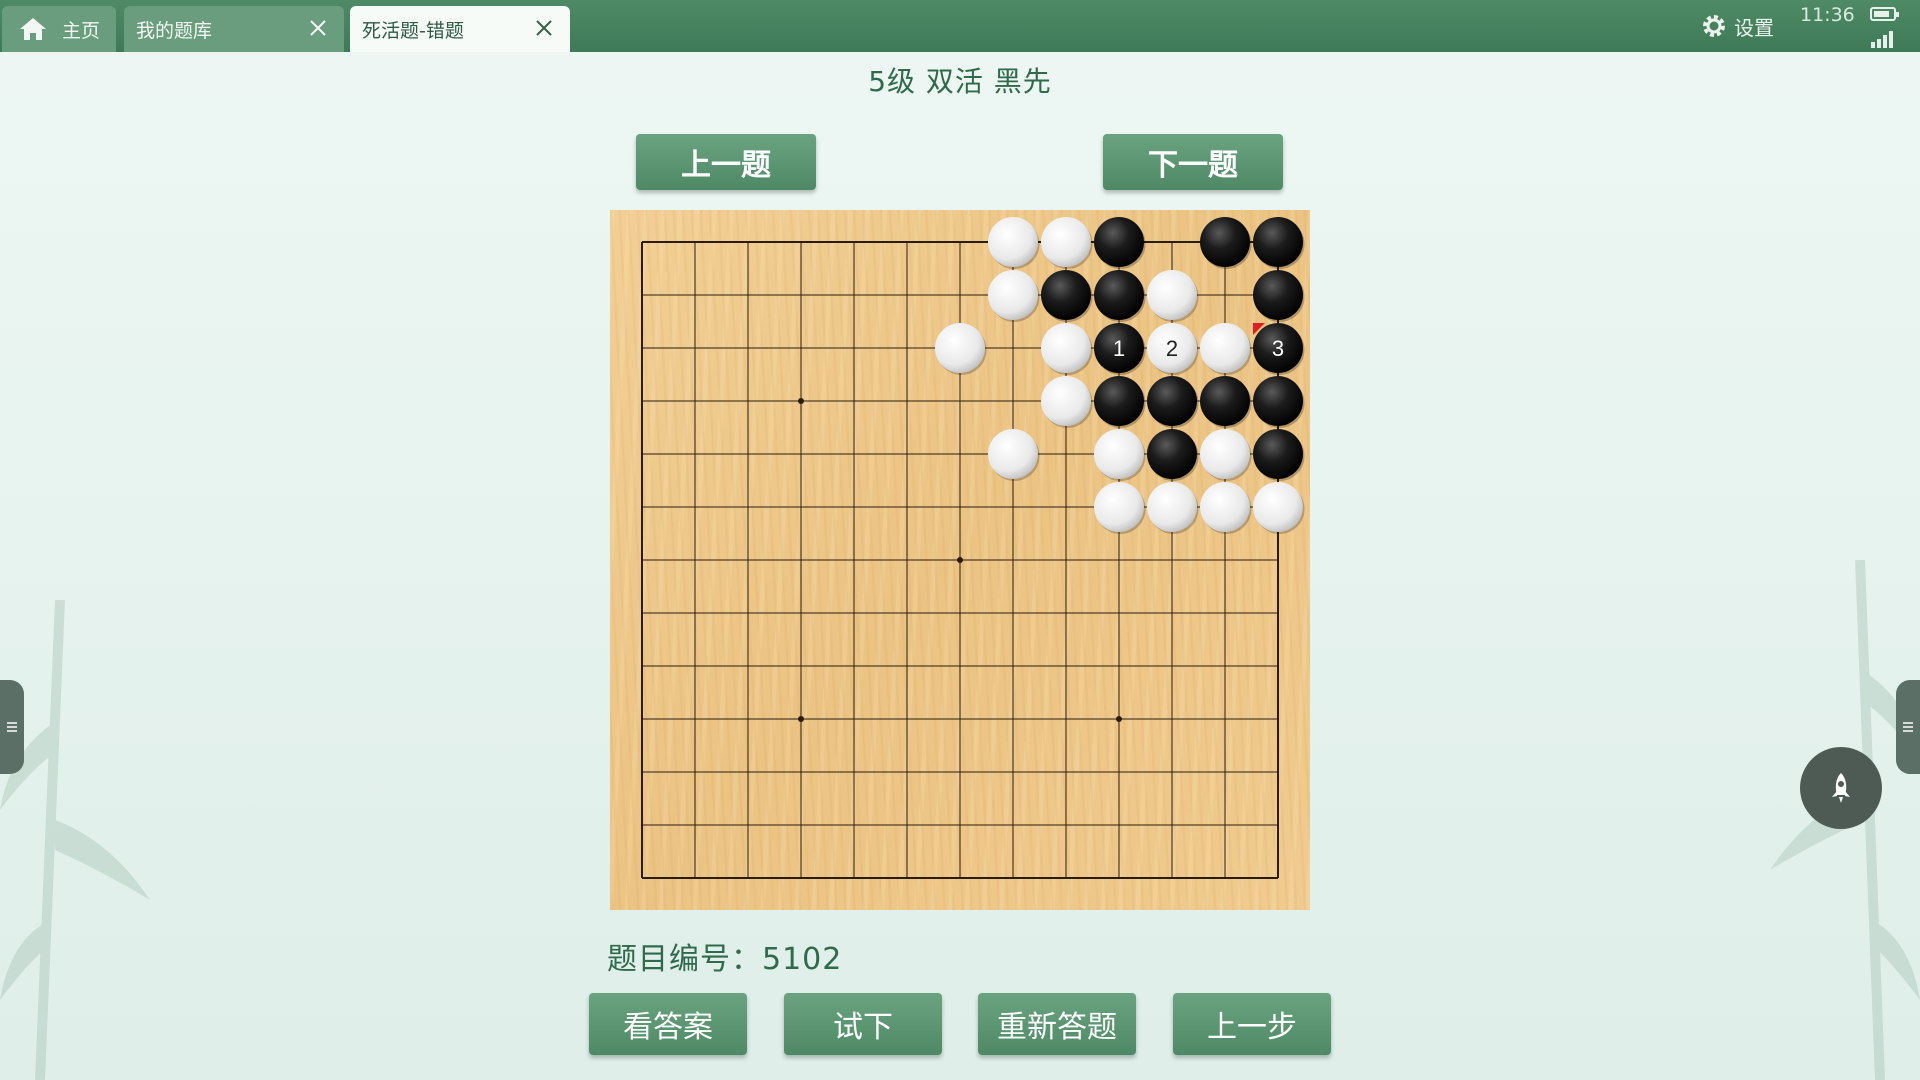  Describe the element at coordinates (413, 30) in the screenshot. I see `tab-life-death-mistakes-label: 死活题-错题` at that location.